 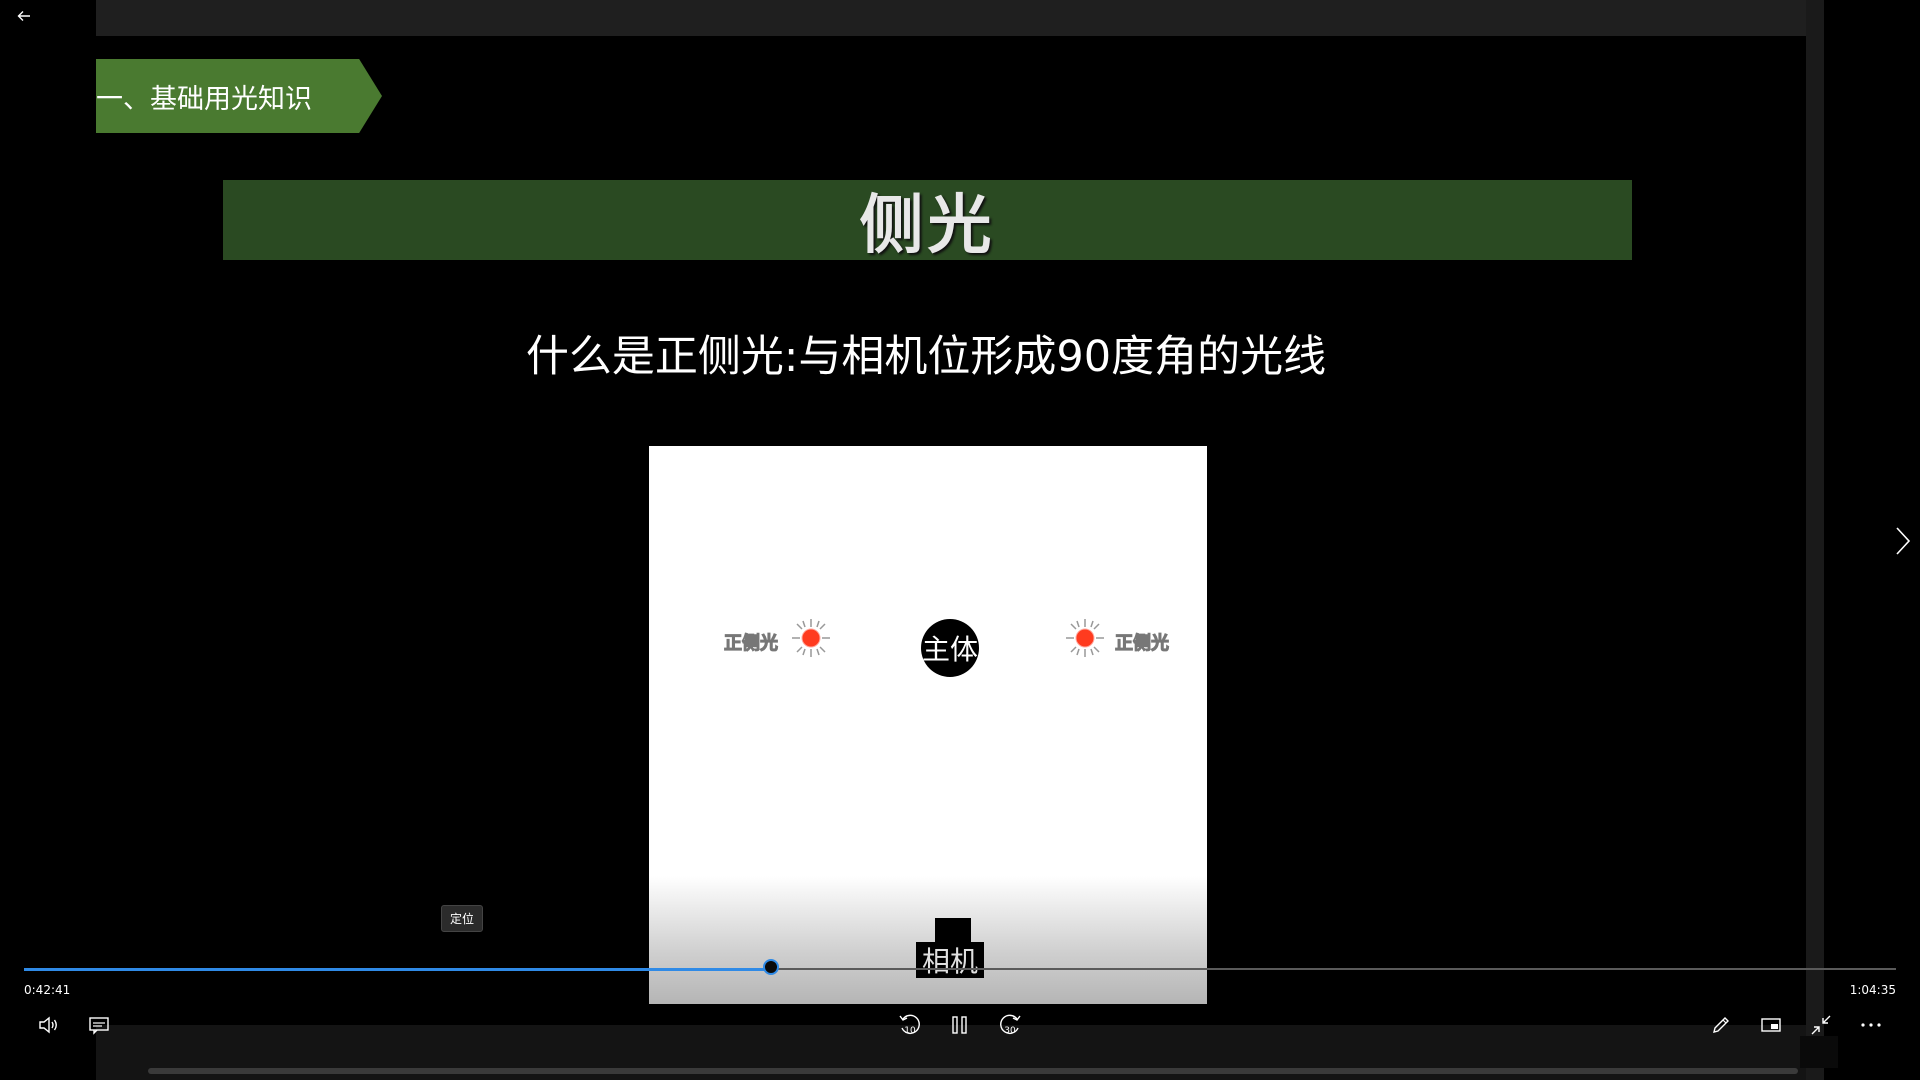 I want to click on corner-block, so click(x=1819, y=1052).